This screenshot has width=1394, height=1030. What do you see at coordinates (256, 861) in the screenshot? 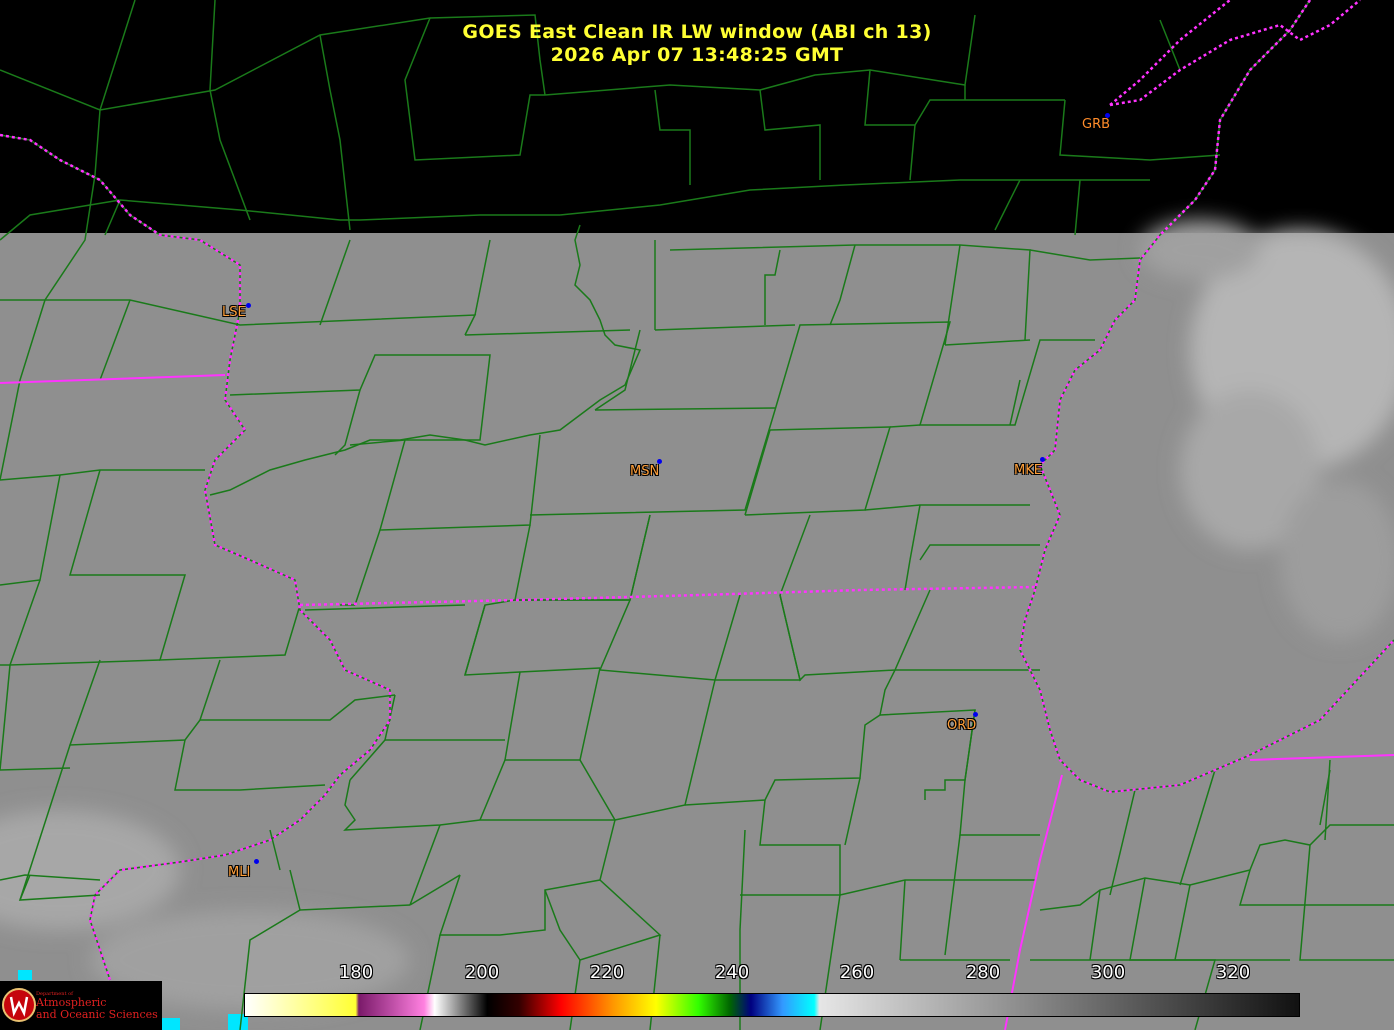
I see `station-marker-mli` at bounding box center [256, 861].